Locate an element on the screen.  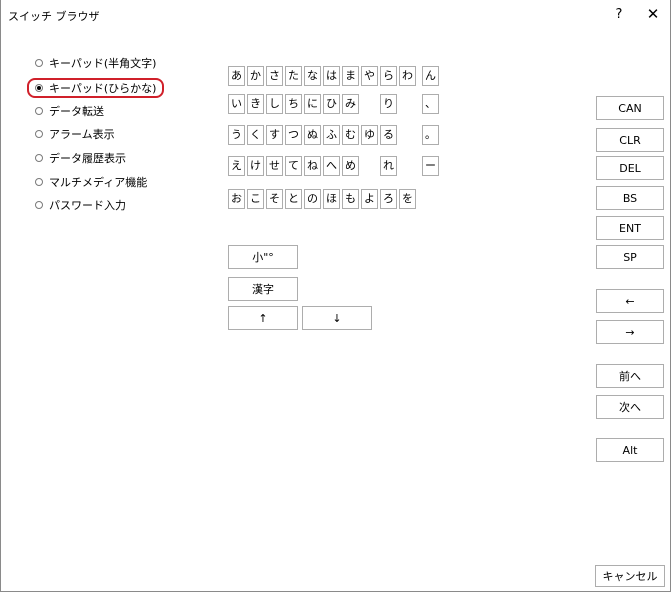
kana-key: や is located at coordinates (369, 76).